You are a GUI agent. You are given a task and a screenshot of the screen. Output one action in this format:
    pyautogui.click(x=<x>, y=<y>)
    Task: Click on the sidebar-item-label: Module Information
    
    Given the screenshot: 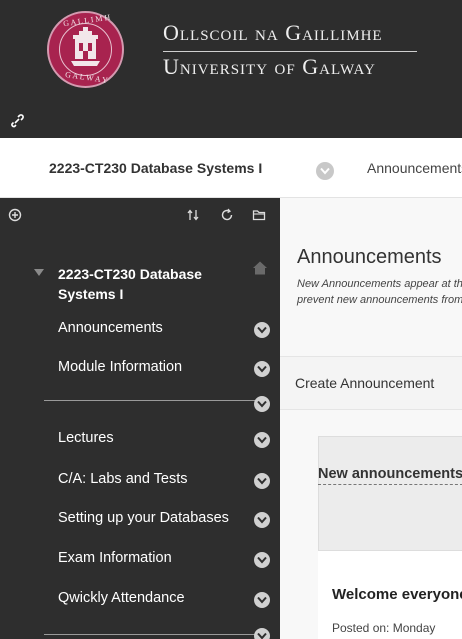 What is the action you would take?
    pyautogui.click(x=120, y=367)
    